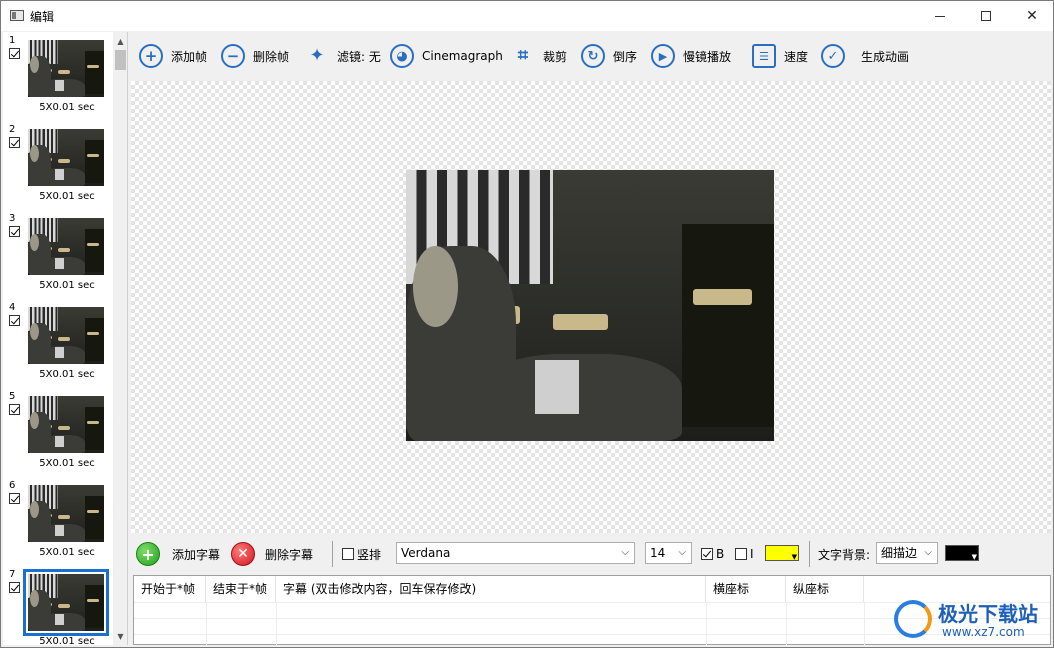 The image size is (1054, 648). Describe the element at coordinates (58, 432) in the screenshot. I see `frame-item: 5 5X0.01 sec` at that location.